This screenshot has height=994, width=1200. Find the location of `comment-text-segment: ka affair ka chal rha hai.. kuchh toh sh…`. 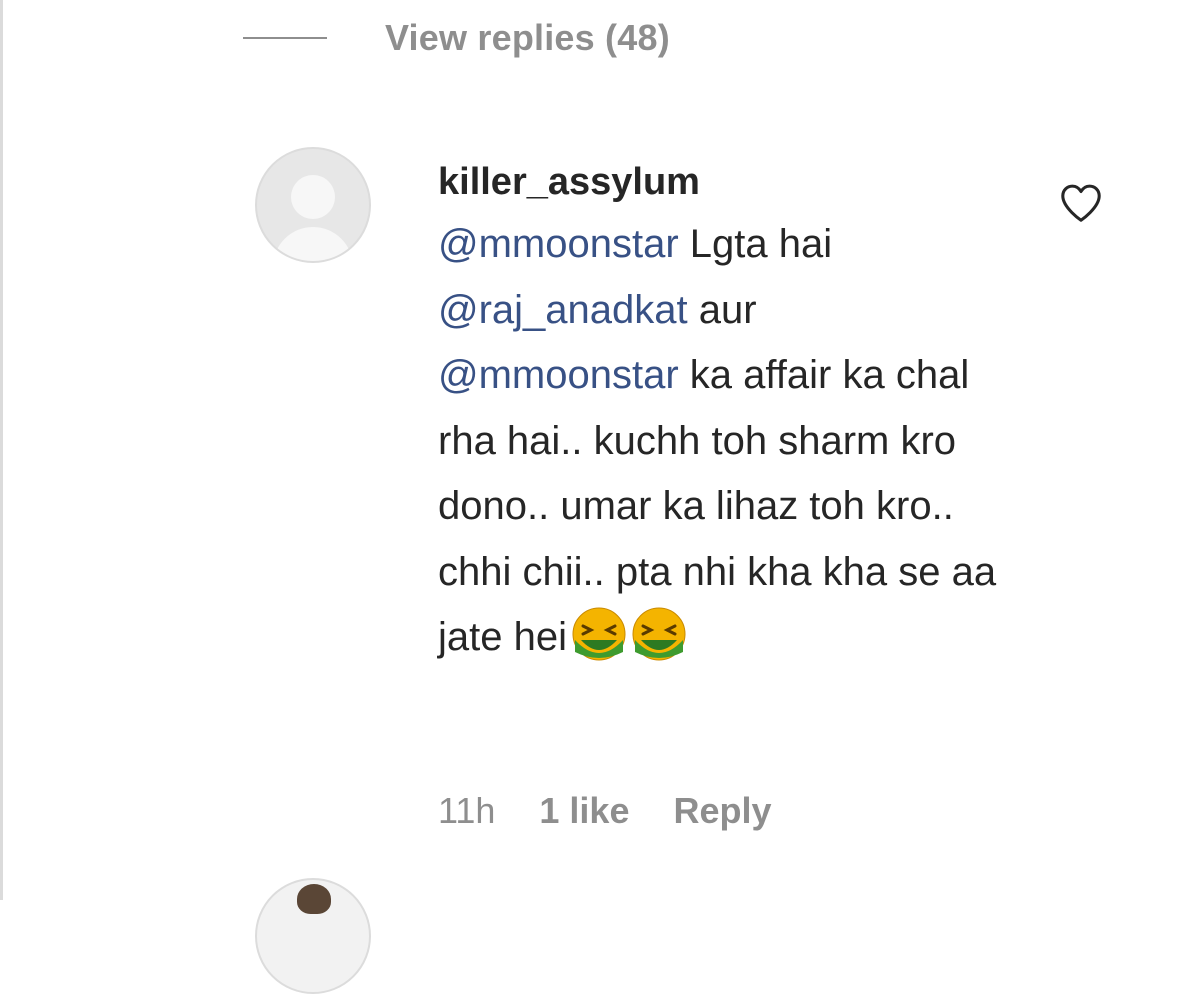

comment-text-segment: ka affair ka chal rha hai.. kuchh toh sh… is located at coordinates (717, 506).